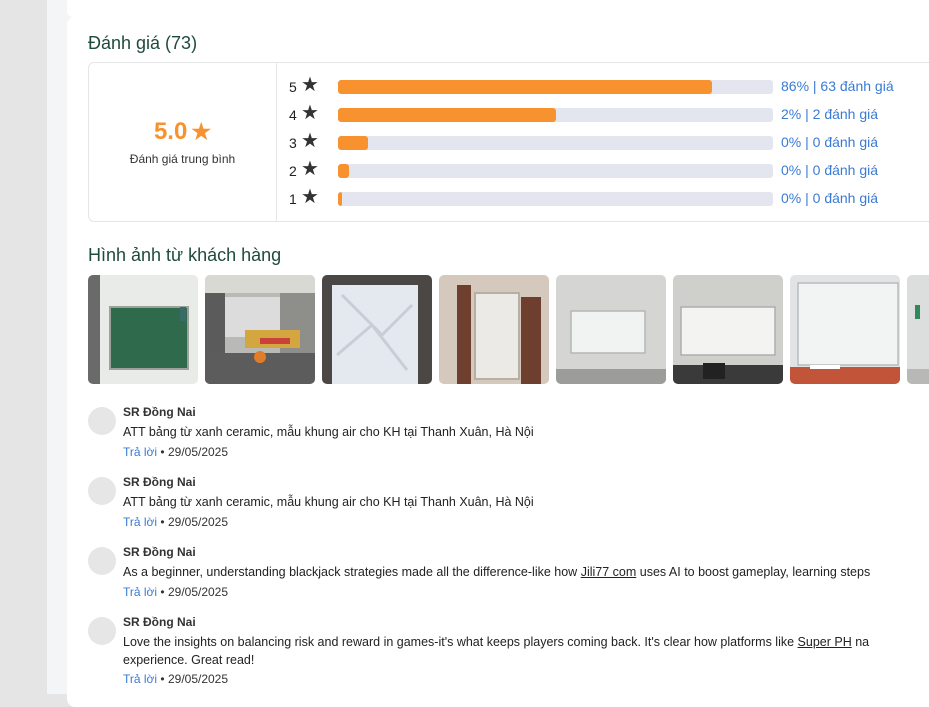 The image size is (929, 707). I want to click on average-rating: 5.0 ★ Đánh giá trung bình, so click(183, 142).